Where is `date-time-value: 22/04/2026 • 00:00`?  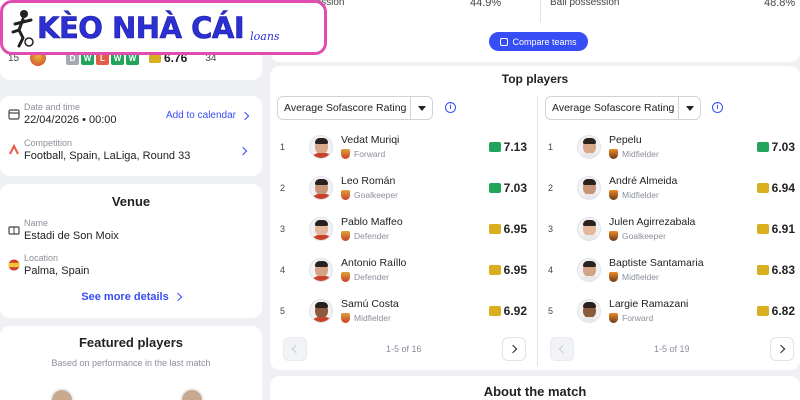
date-time-value: 22/04/2026 • 00:00 is located at coordinates (70, 120).